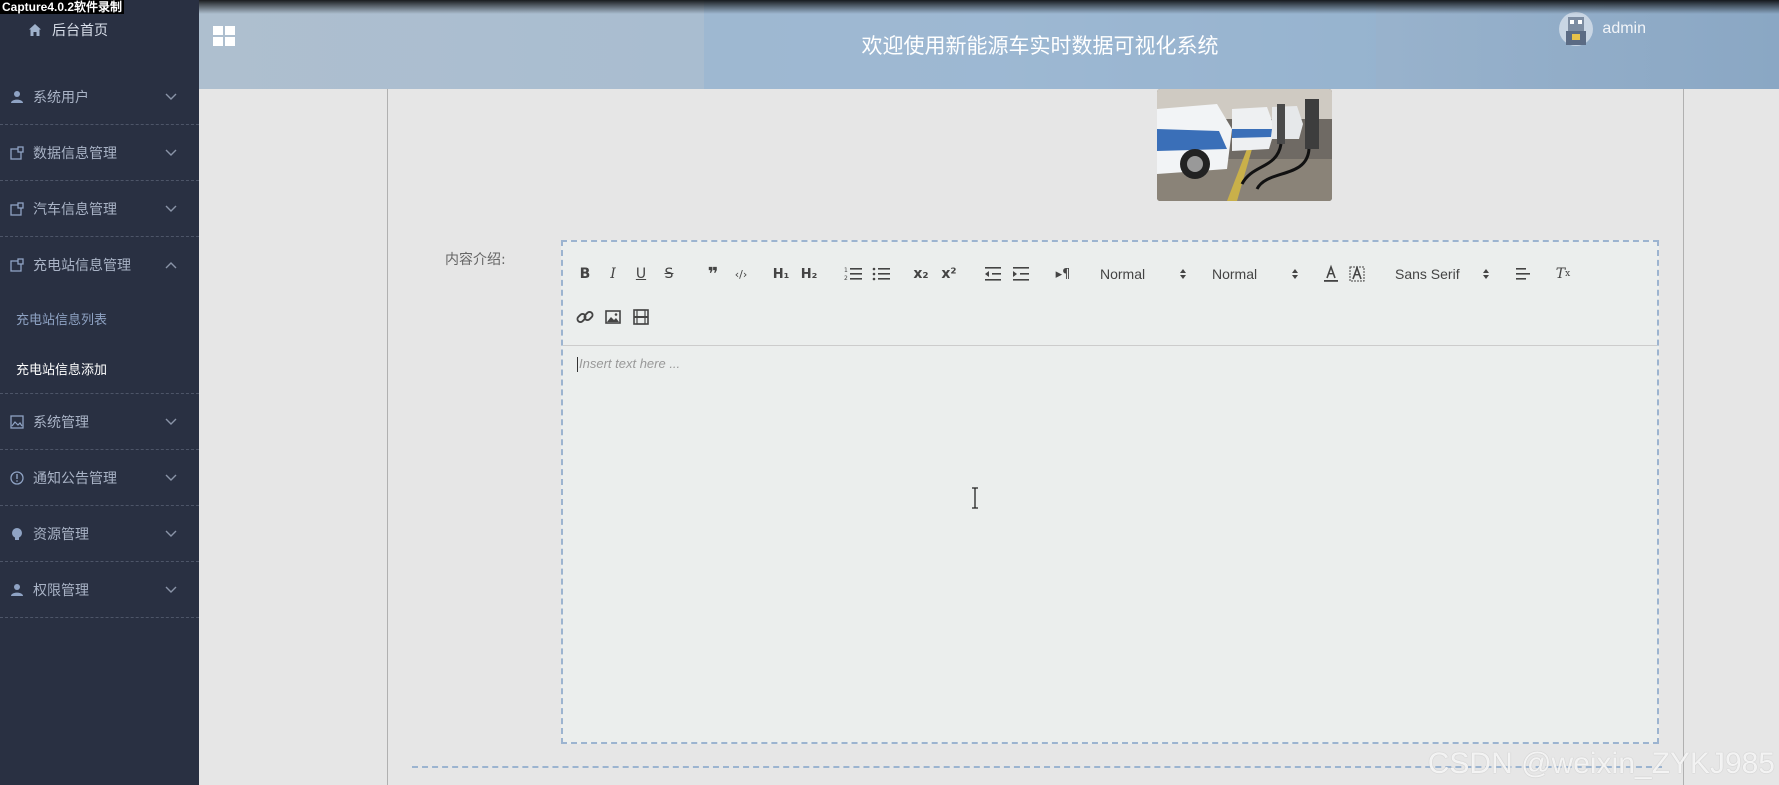  Describe the element at coordinates (99, 422) in the screenshot. I see `sidebar-item-system-management: 系统管理` at that location.